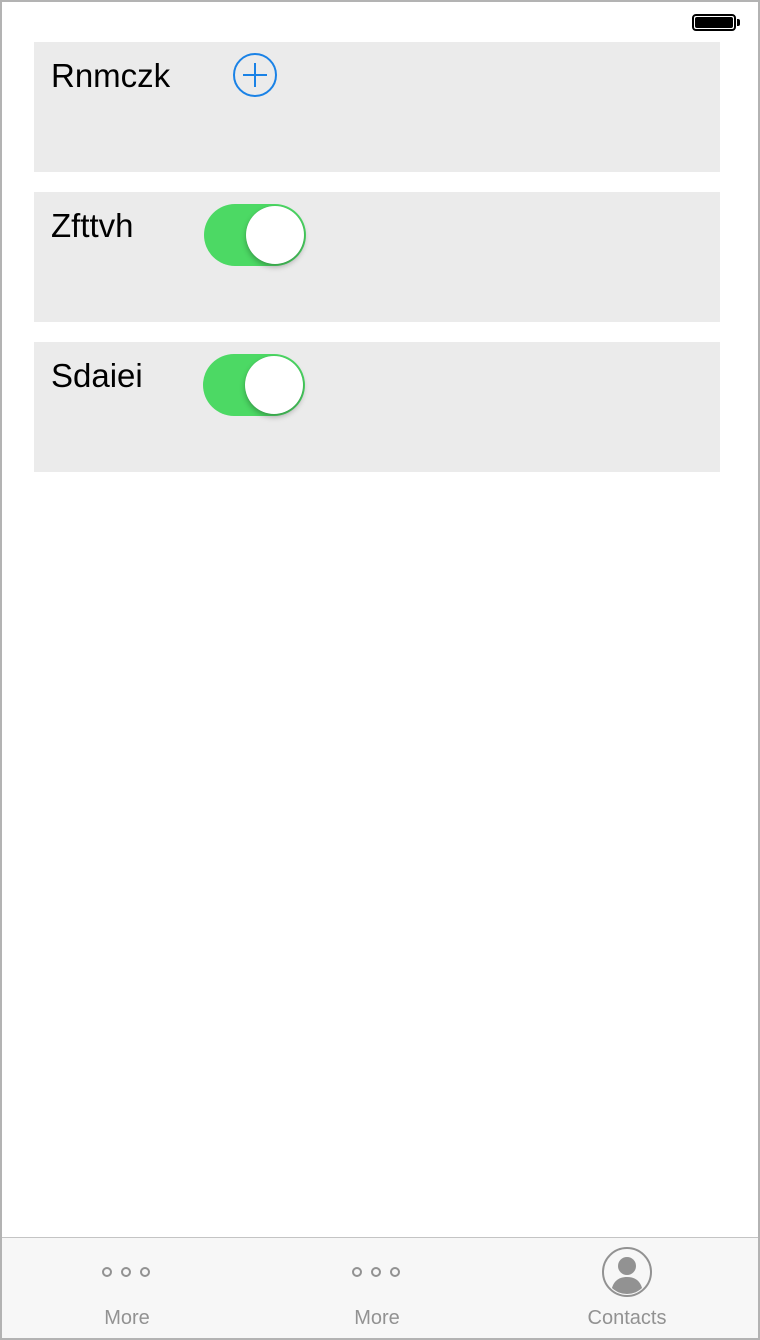  I want to click on tab-bar: More More Contacts, so click(380, 1287).